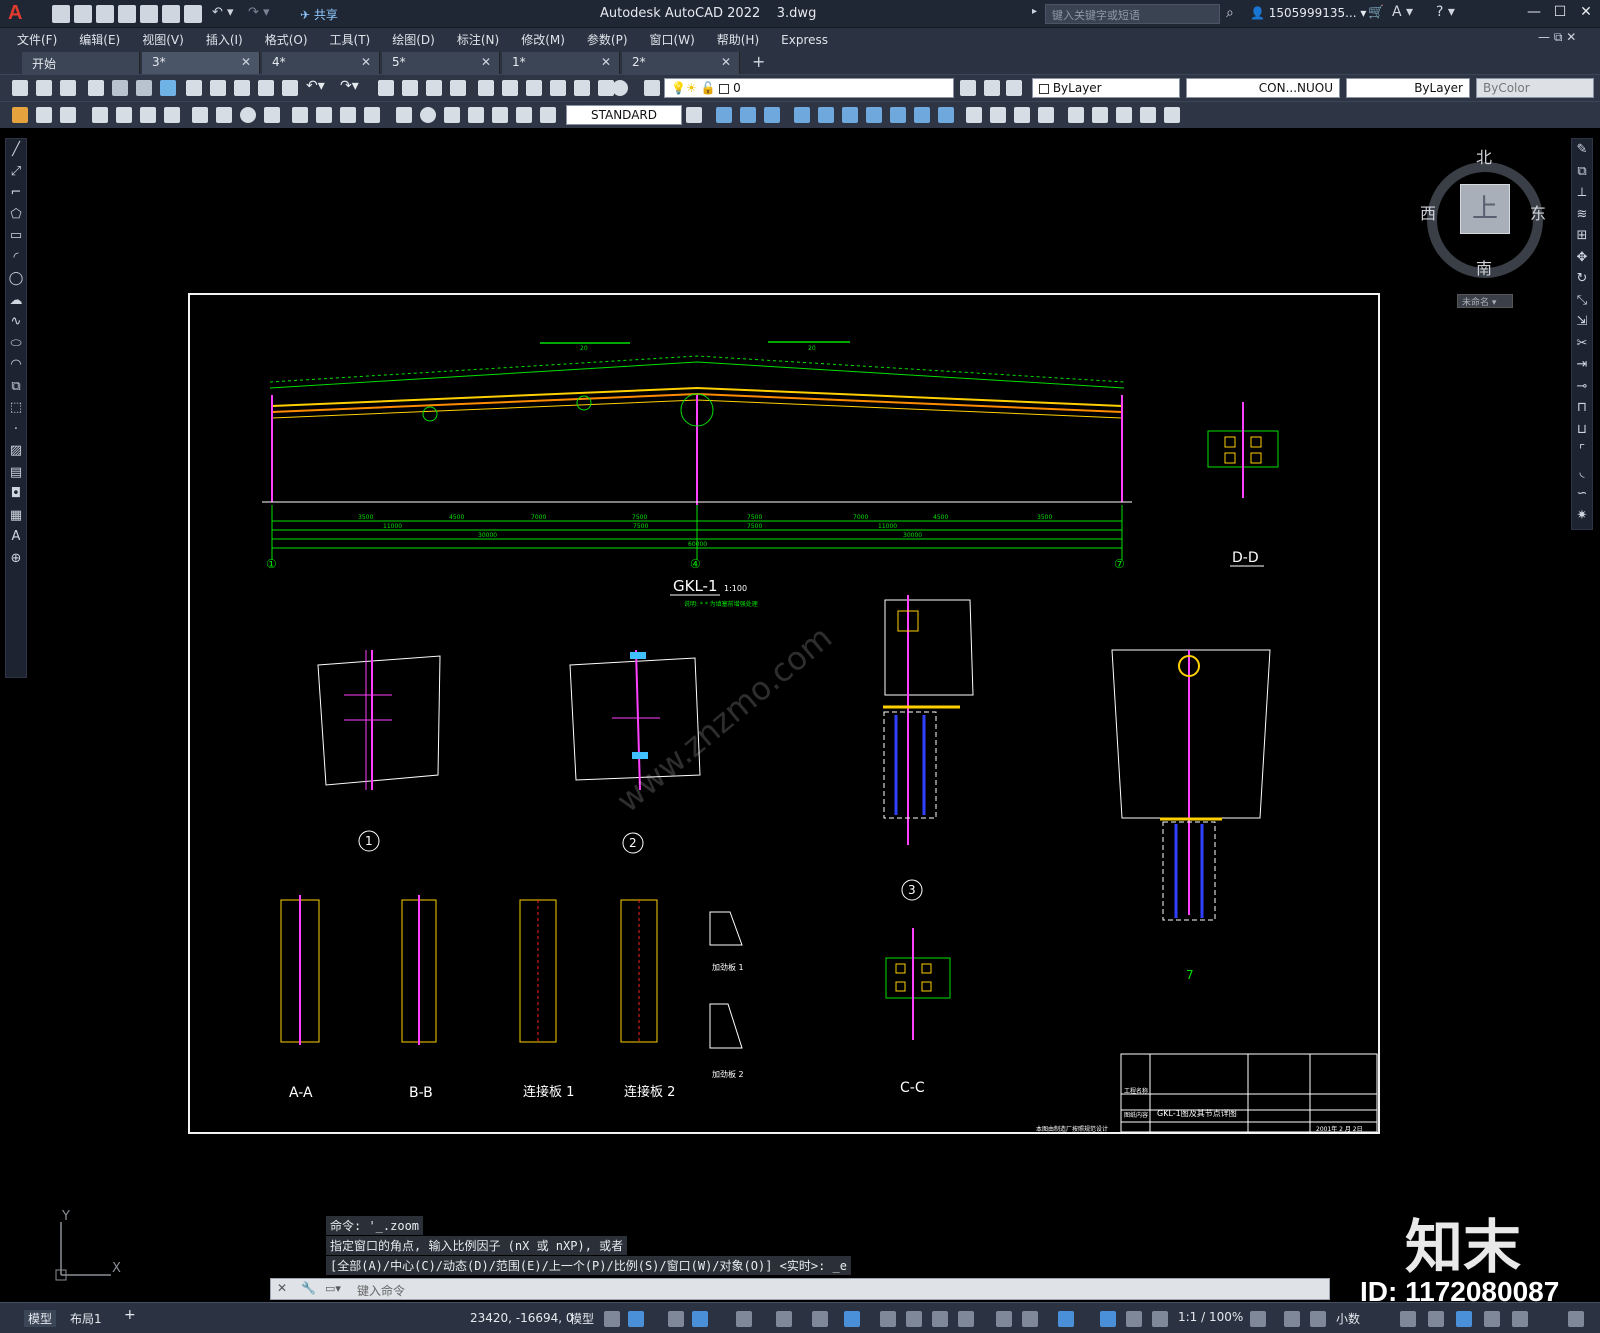 Image resolution: width=1600 pixels, height=1333 pixels. What do you see at coordinates (1436, 1319) in the screenshot?
I see `lock-ui-icon` at bounding box center [1436, 1319].